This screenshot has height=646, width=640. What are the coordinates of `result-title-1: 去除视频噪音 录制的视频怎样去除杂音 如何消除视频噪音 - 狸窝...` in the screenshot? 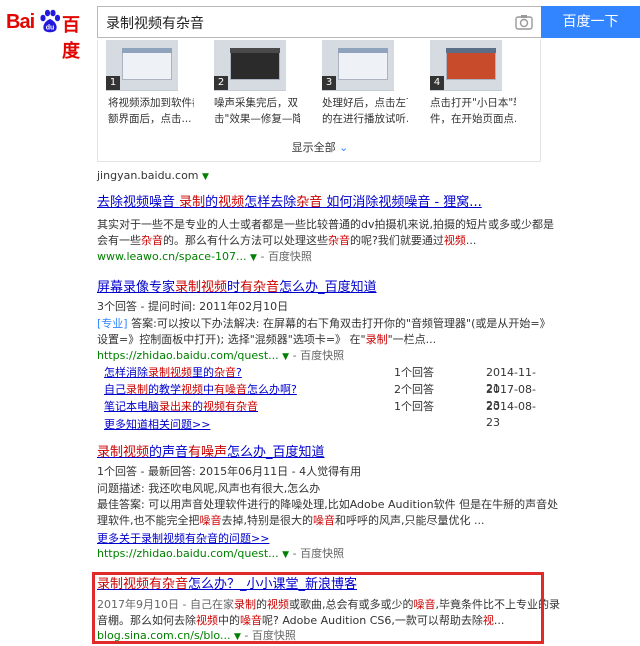 It's located at (289, 203).